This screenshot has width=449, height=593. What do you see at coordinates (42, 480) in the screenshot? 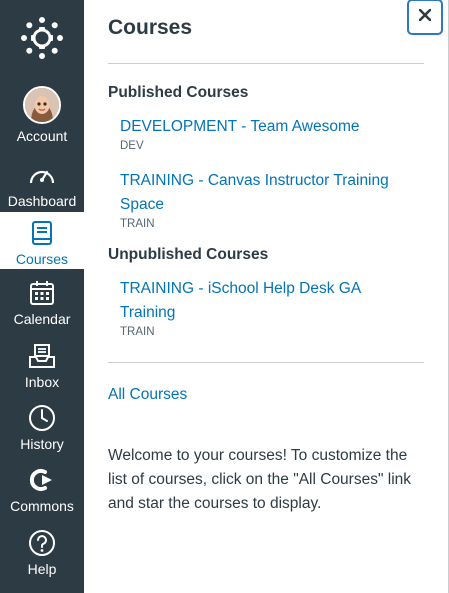
I see `commons-icon` at bounding box center [42, 480].